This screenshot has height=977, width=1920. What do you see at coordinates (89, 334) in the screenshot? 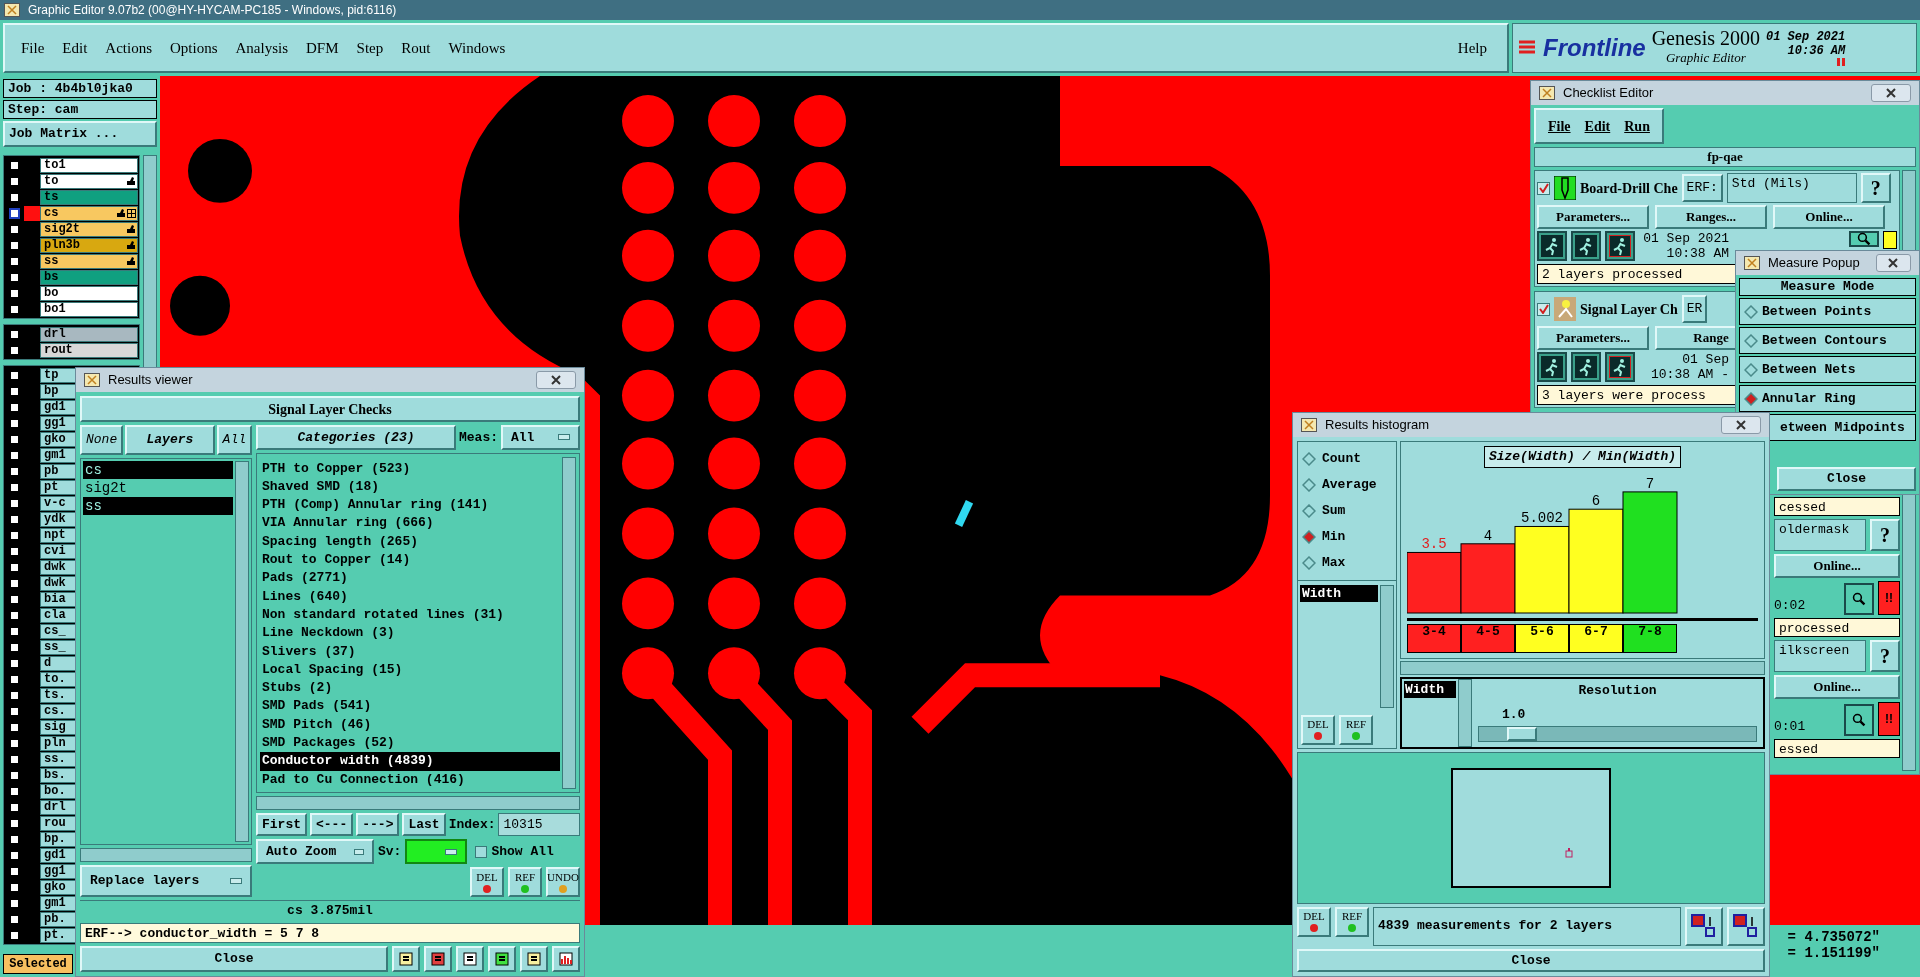
I see `layer-name: drl` at bounding box center [89, 334].